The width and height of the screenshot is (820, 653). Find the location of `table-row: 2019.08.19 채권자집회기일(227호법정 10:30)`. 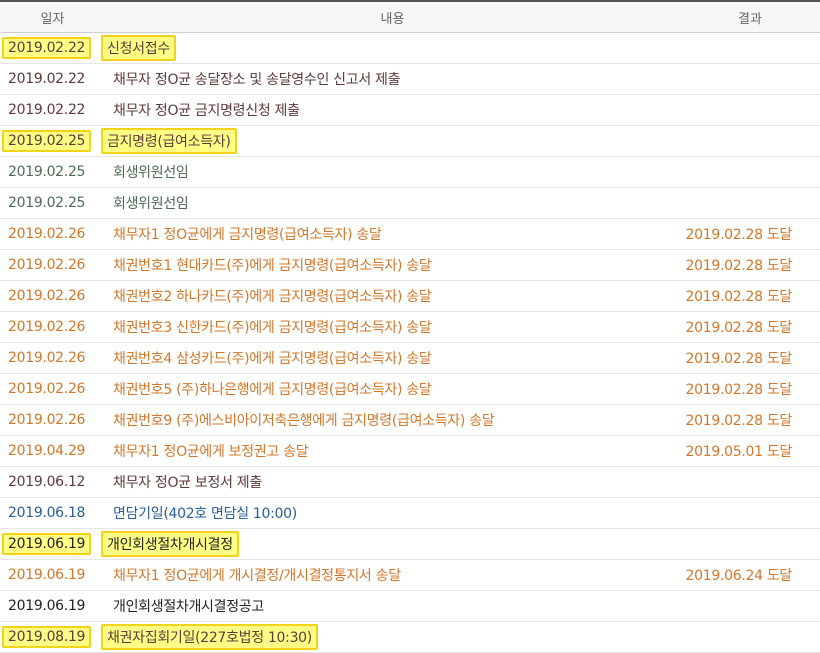

table-row: 2019.08.19 채권자집회기일(227호법정 10:30) is located at coordinates (410, 637).